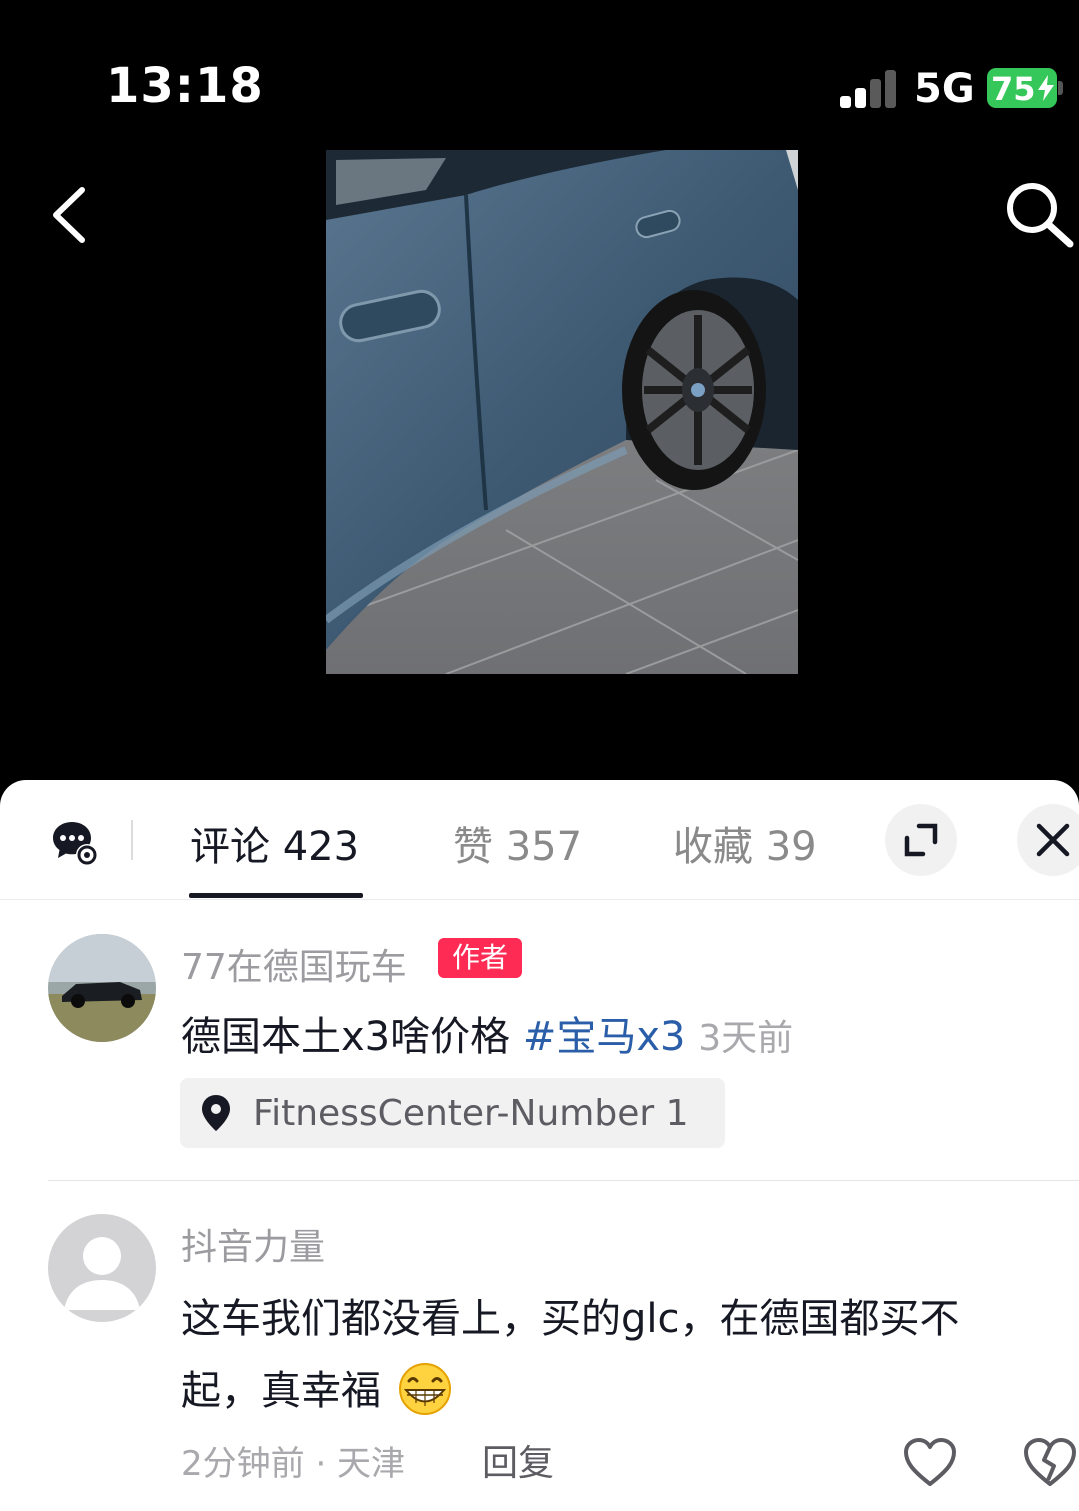  Describe the element at coordinates (253, 1244) in the screenshot. I see `comment-username: 抖音力量` at that location.